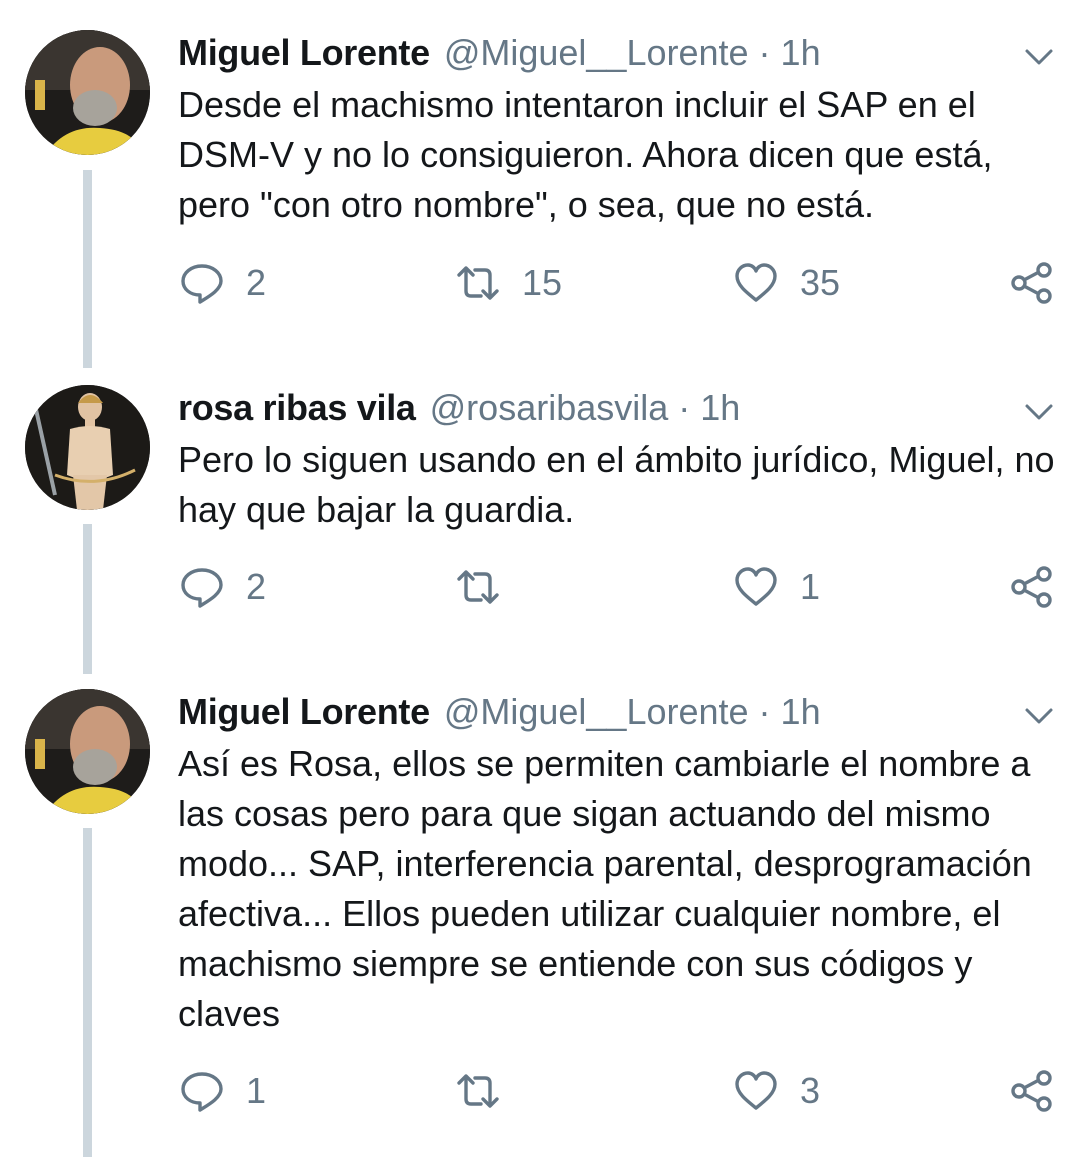 The image size is (1080, 1157). I want to click on action-bar: 2 1, so click(540, 587).